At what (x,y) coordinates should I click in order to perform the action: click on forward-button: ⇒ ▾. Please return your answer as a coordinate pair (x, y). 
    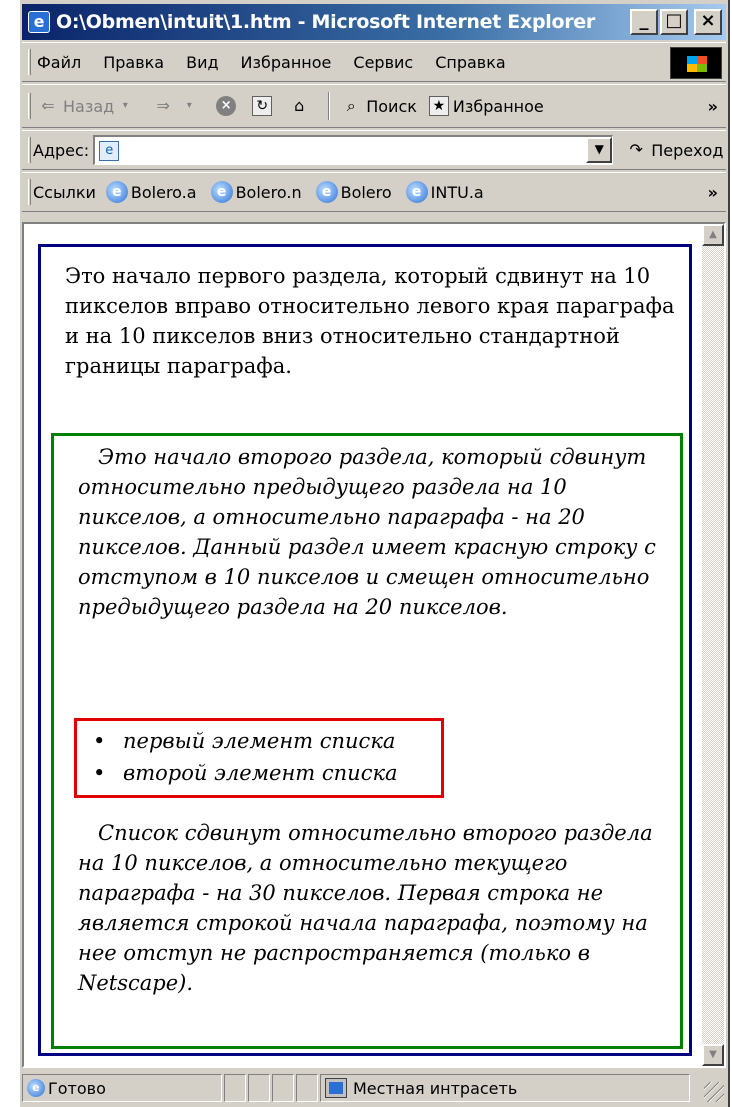
    Looking at the image, I should click on (178, 106).